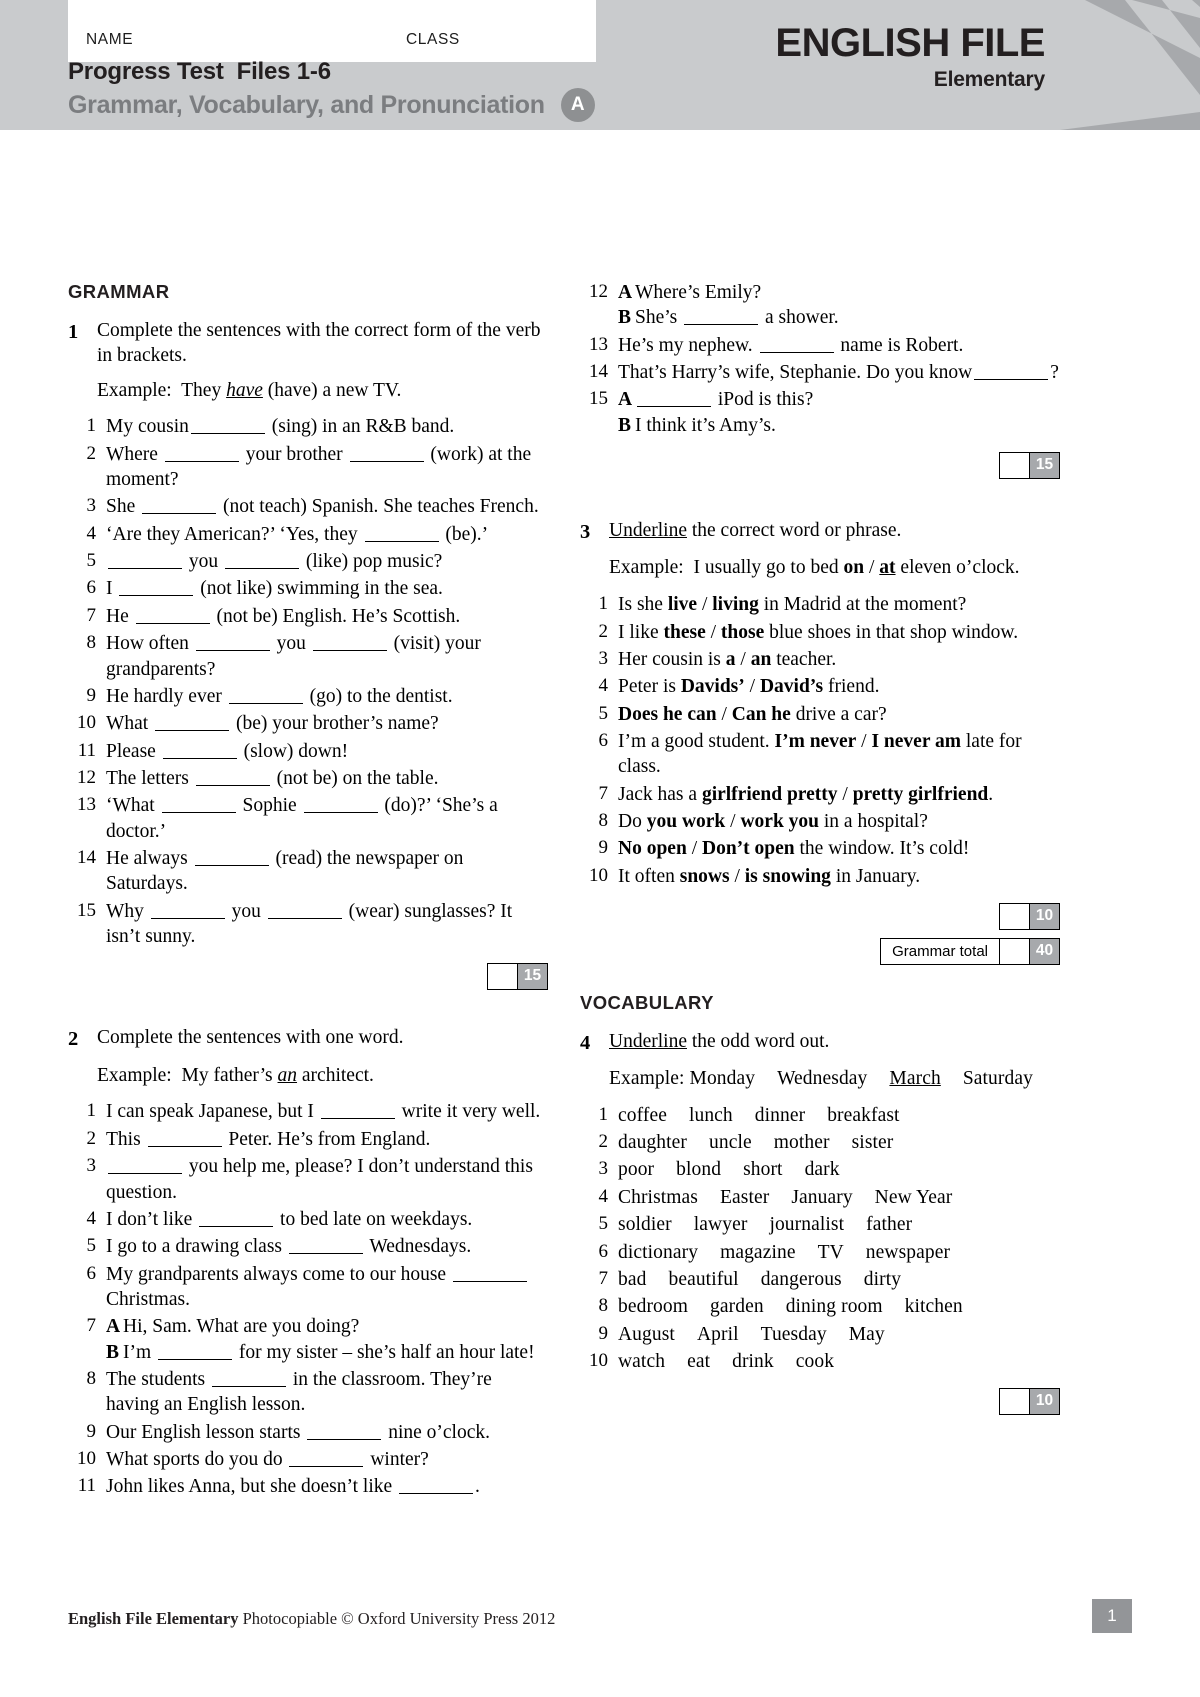 This screenshot has height=1697, width=1200. What do you see at coordinates (761, 714) in the screenshot?
I see `choice-option-b: Can he` at bounding box center [761, 714].